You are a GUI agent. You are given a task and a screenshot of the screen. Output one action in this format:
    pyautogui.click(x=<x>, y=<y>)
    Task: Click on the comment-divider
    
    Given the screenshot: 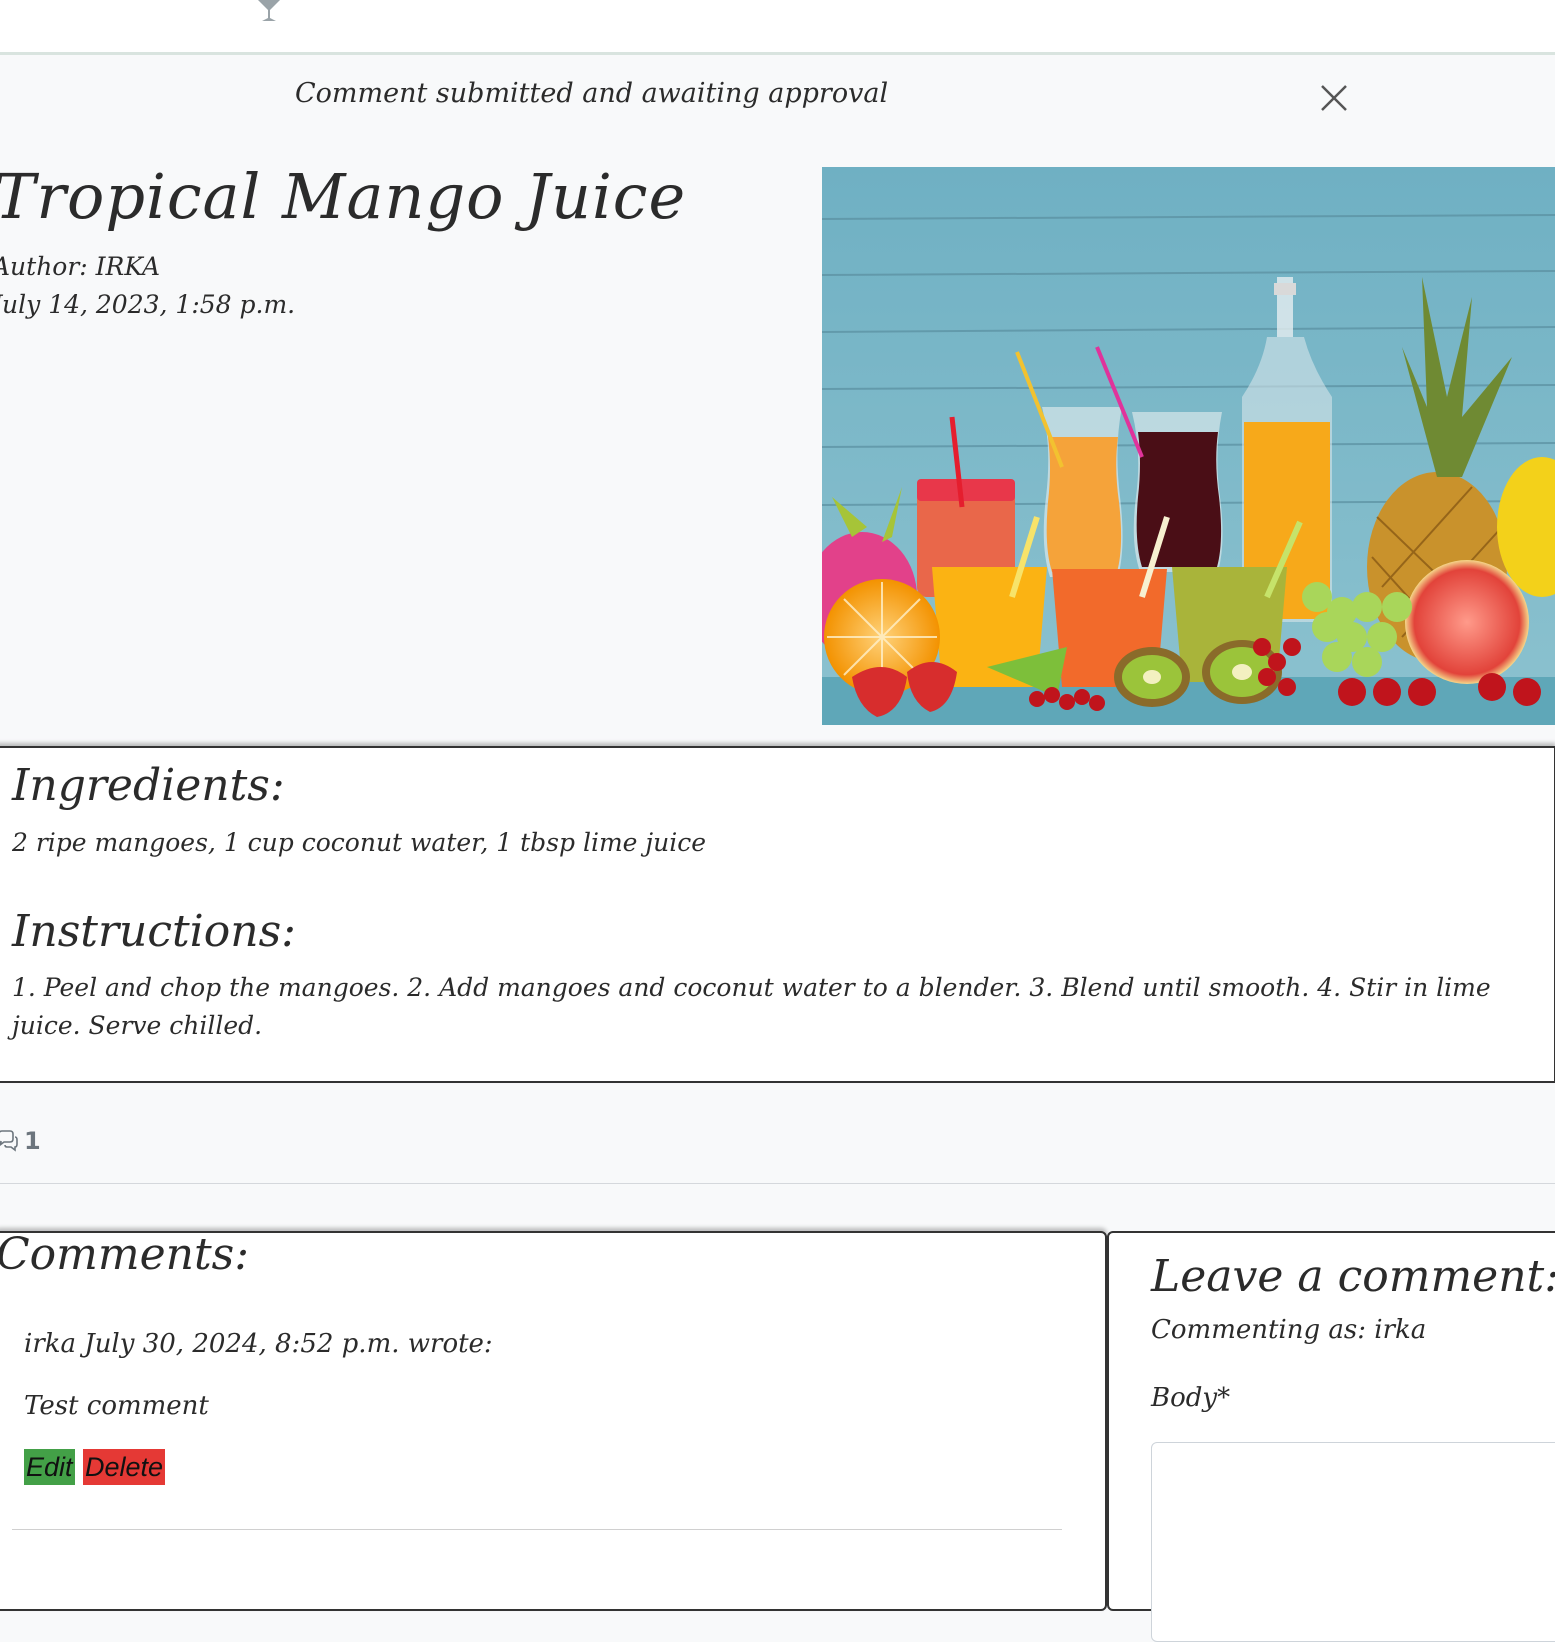 What is the action you would take?
    pyautogui.click(x=537, y=1529)
    